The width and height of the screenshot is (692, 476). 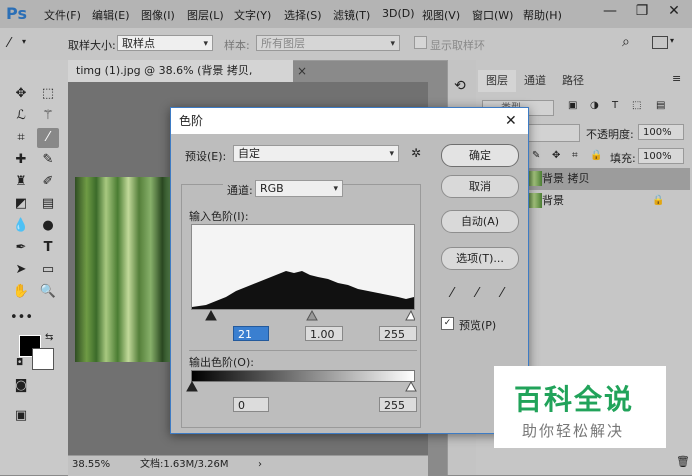 I want to click on preset-label: 预设(E):, so click(x=206, y=156).